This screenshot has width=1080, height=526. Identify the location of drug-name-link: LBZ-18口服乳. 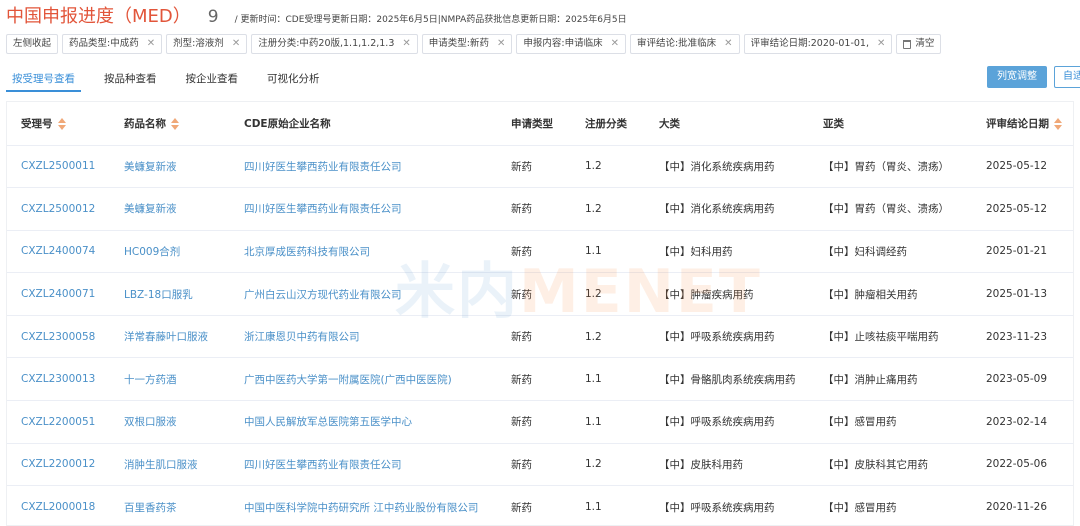
(184, 294).